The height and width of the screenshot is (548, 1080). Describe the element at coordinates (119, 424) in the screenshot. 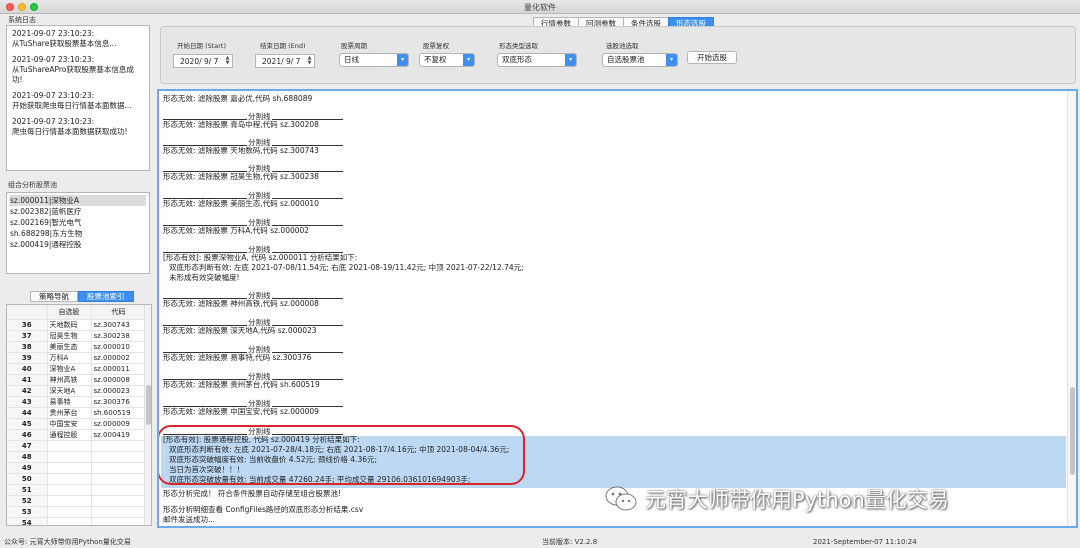

I see `stock-code-cell: sz.000009` at that location.